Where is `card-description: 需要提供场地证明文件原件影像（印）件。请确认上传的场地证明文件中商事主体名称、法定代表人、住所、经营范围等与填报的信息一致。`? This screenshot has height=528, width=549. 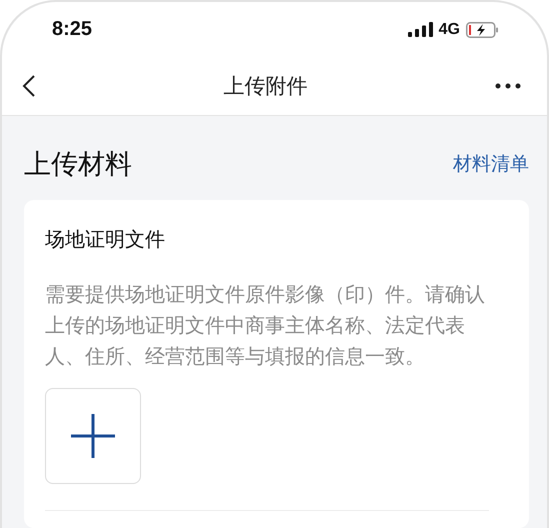
card-description: 需要提供场地证明文件原件影像（印）件。请确认上传的场地证明文件中商事主体名称、法定代表人、住所、经营范围等与填报的信息一致。 is located at coordinates (265, 325).